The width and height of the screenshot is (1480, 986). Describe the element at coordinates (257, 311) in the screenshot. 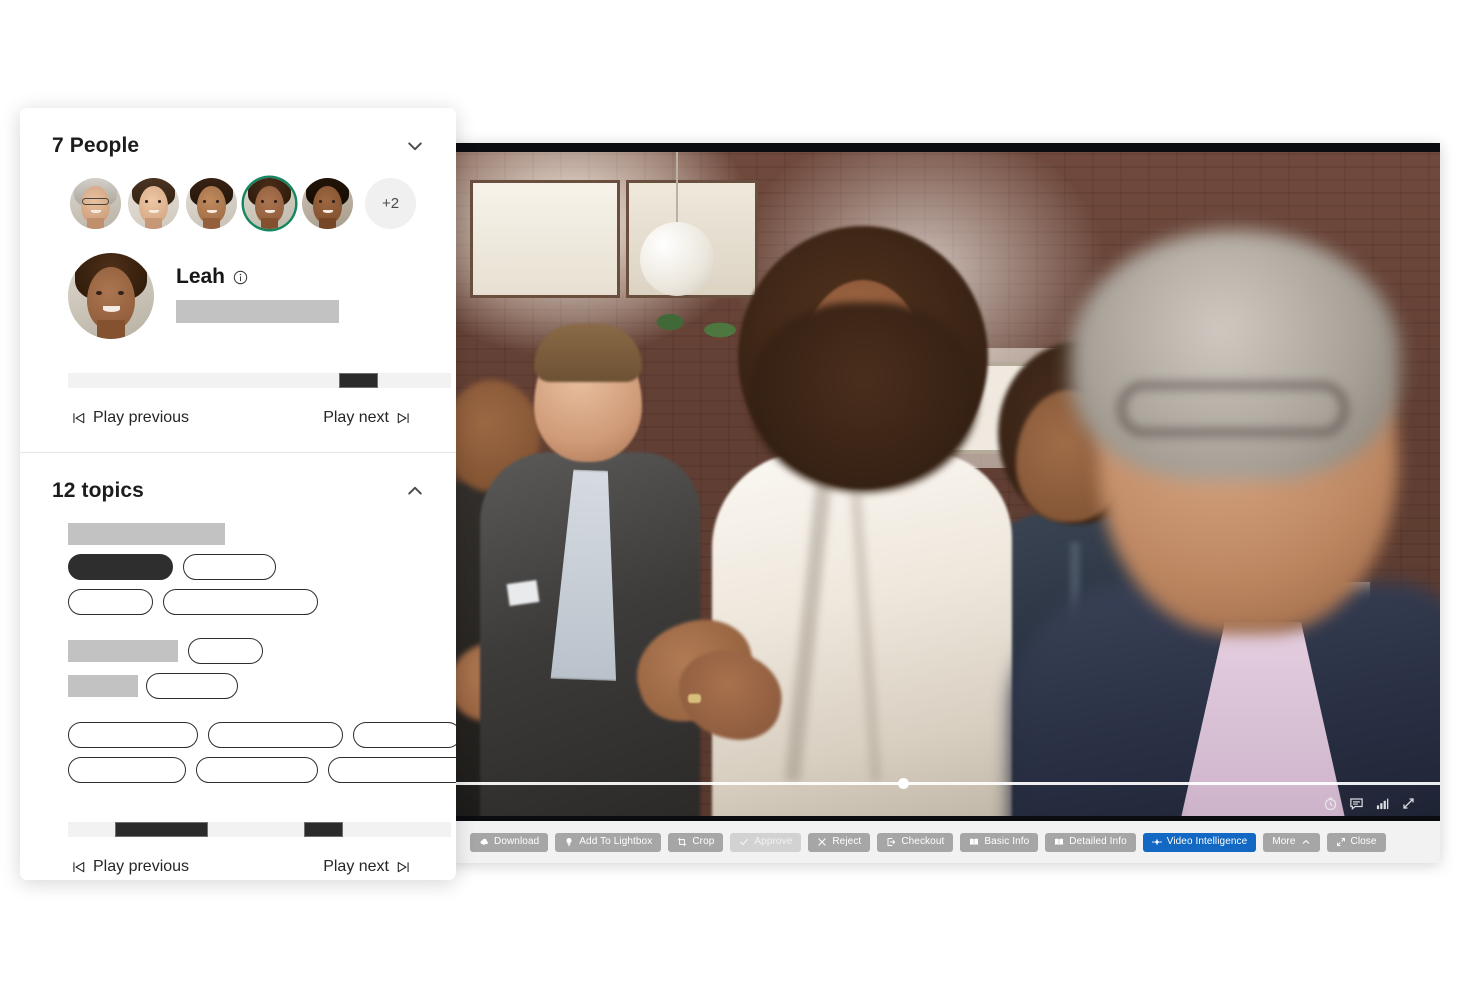

I see `selected-person-redacted-detail` at that location.